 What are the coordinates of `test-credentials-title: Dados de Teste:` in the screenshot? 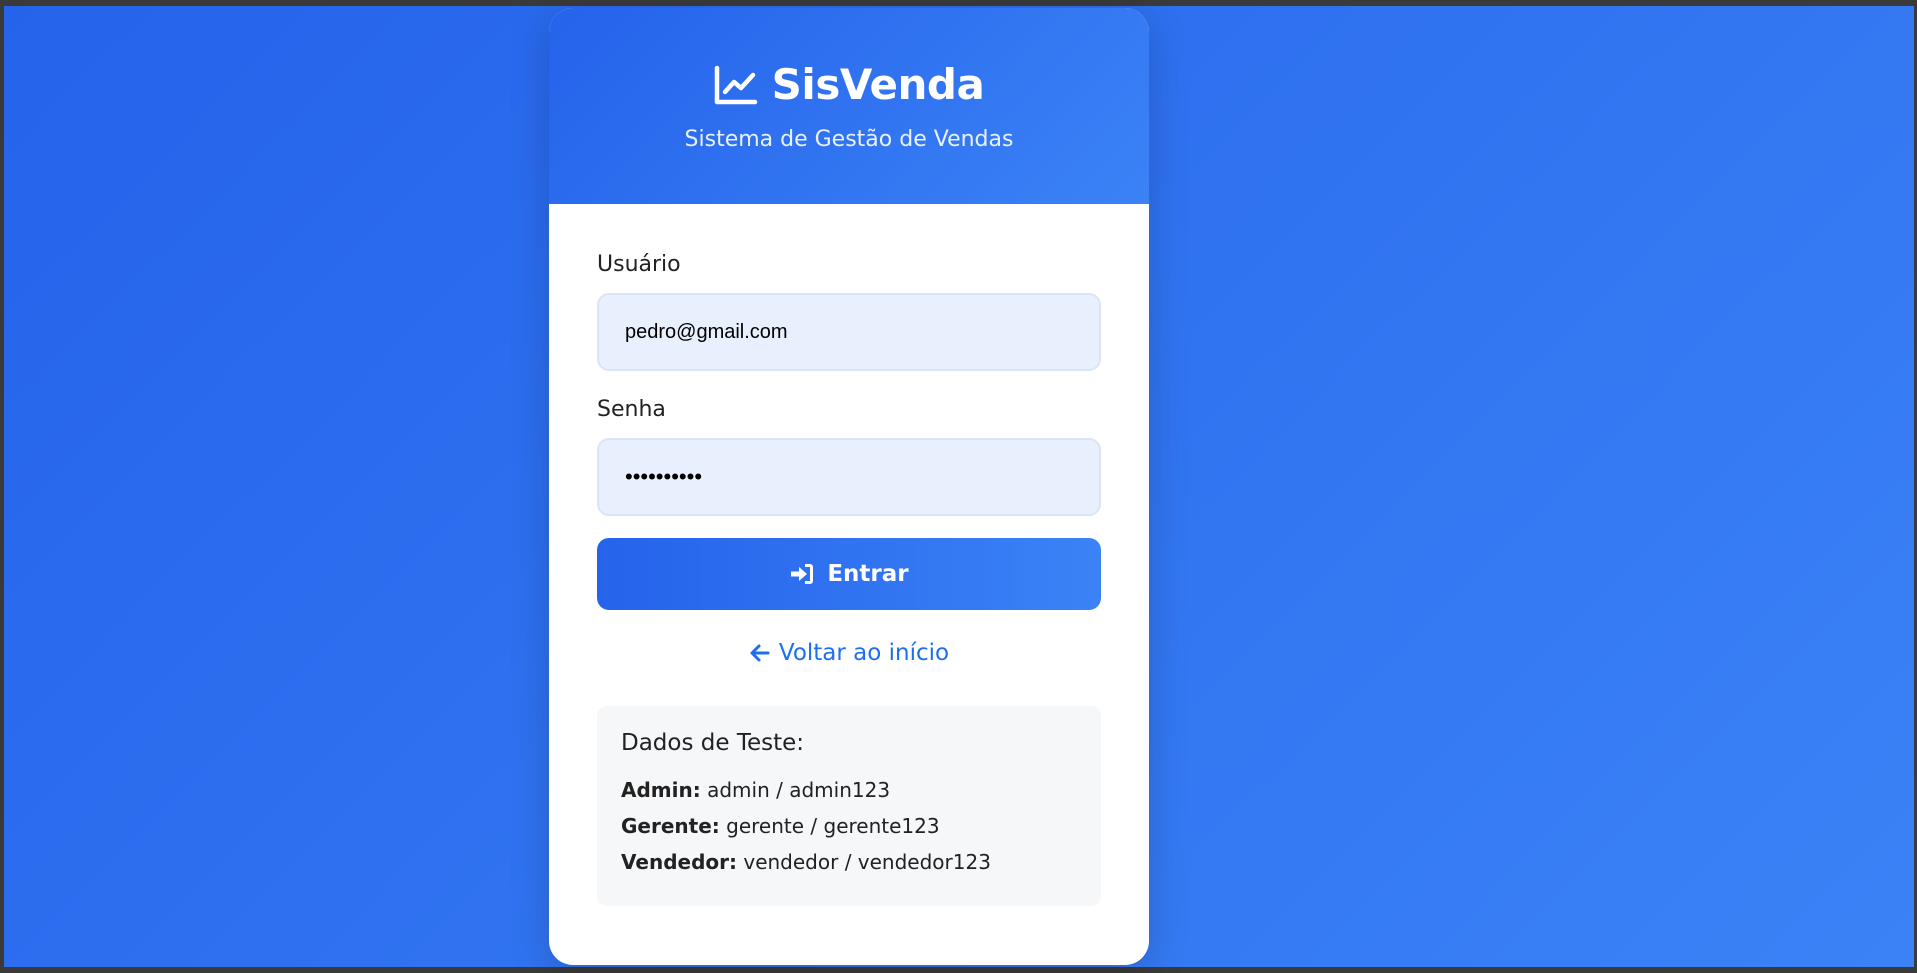 It's located at (713, 743).